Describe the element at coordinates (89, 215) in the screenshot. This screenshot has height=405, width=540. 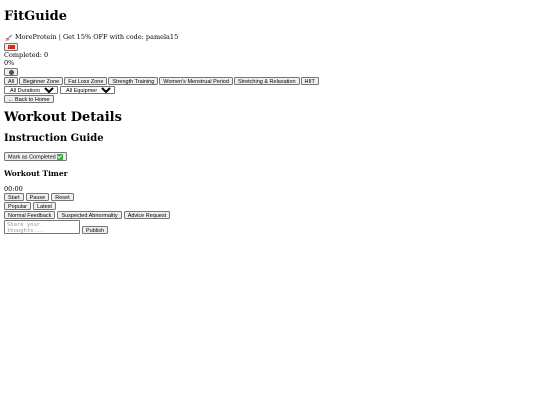
I see `tag-suspected-abnormality-button: Suspected Abnormality` at that location.